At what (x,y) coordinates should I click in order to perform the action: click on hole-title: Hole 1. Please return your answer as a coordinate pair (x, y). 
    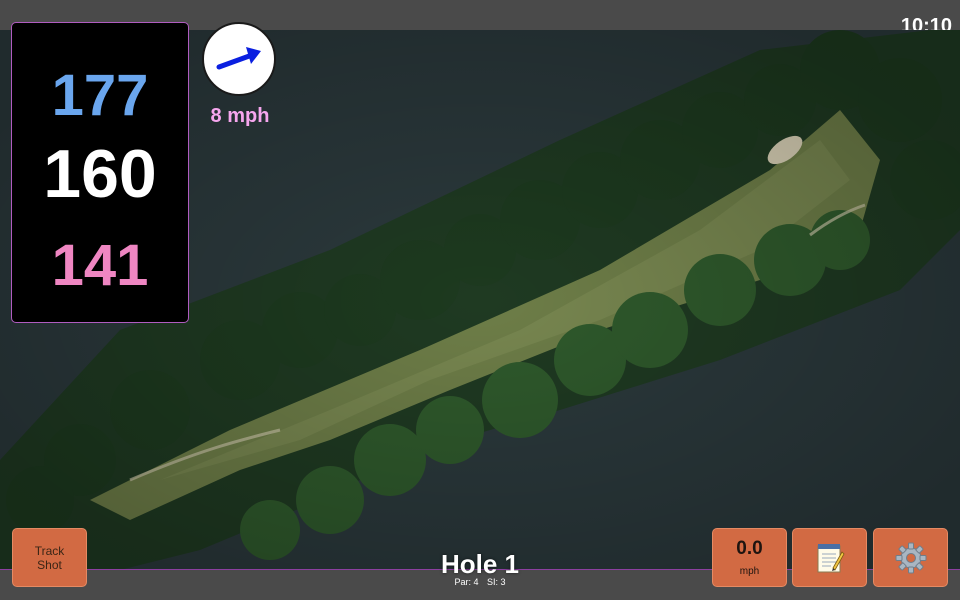
    Looking at the image, I should click on (480, 564).